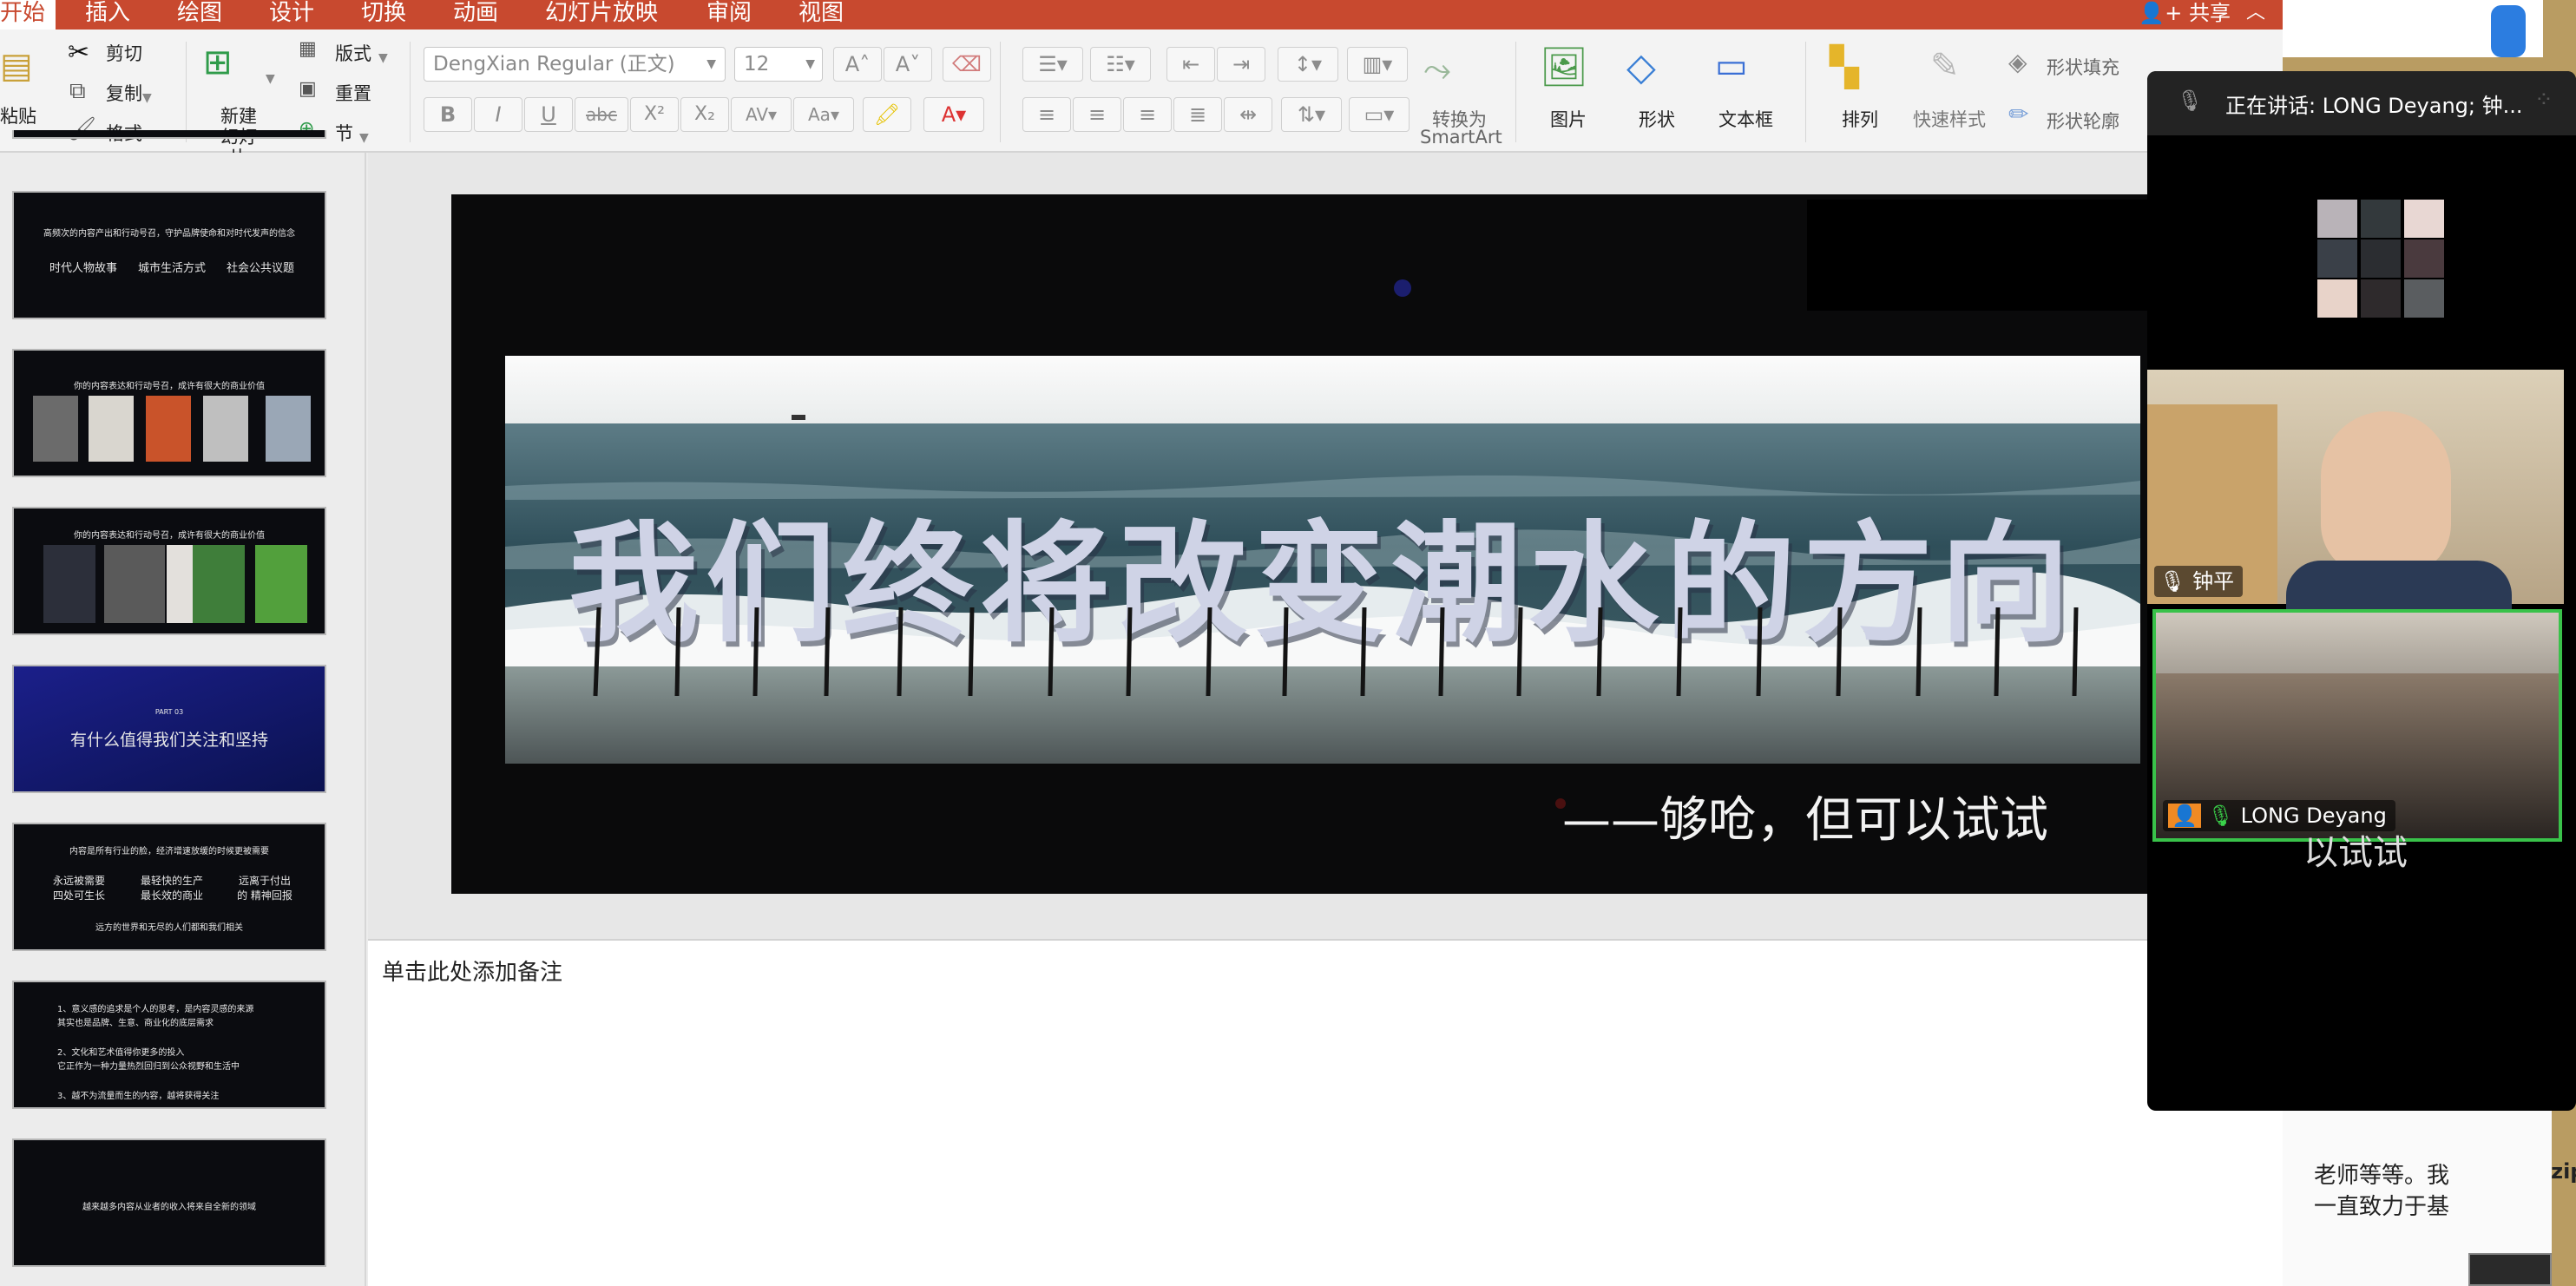 The width and height of the screenshot is (2576, 1286). What do you see at coordinates (475, 15) in the screenshot?
I see `tab-animations: 动画` at bounding box center [475, 15].